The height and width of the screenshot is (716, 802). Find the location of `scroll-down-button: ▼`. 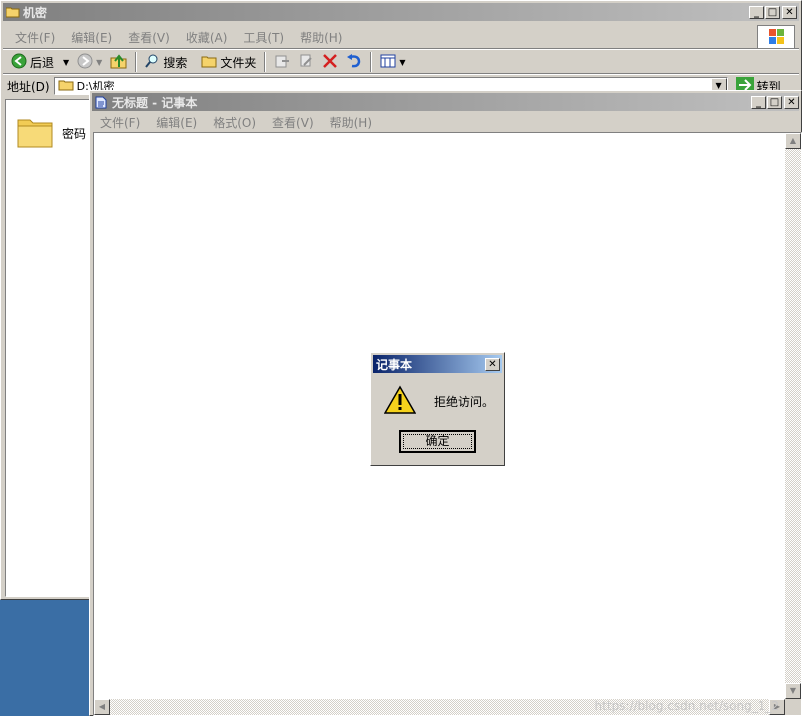

scroll-down-button: ▼ is located at coordinates (793, 691).